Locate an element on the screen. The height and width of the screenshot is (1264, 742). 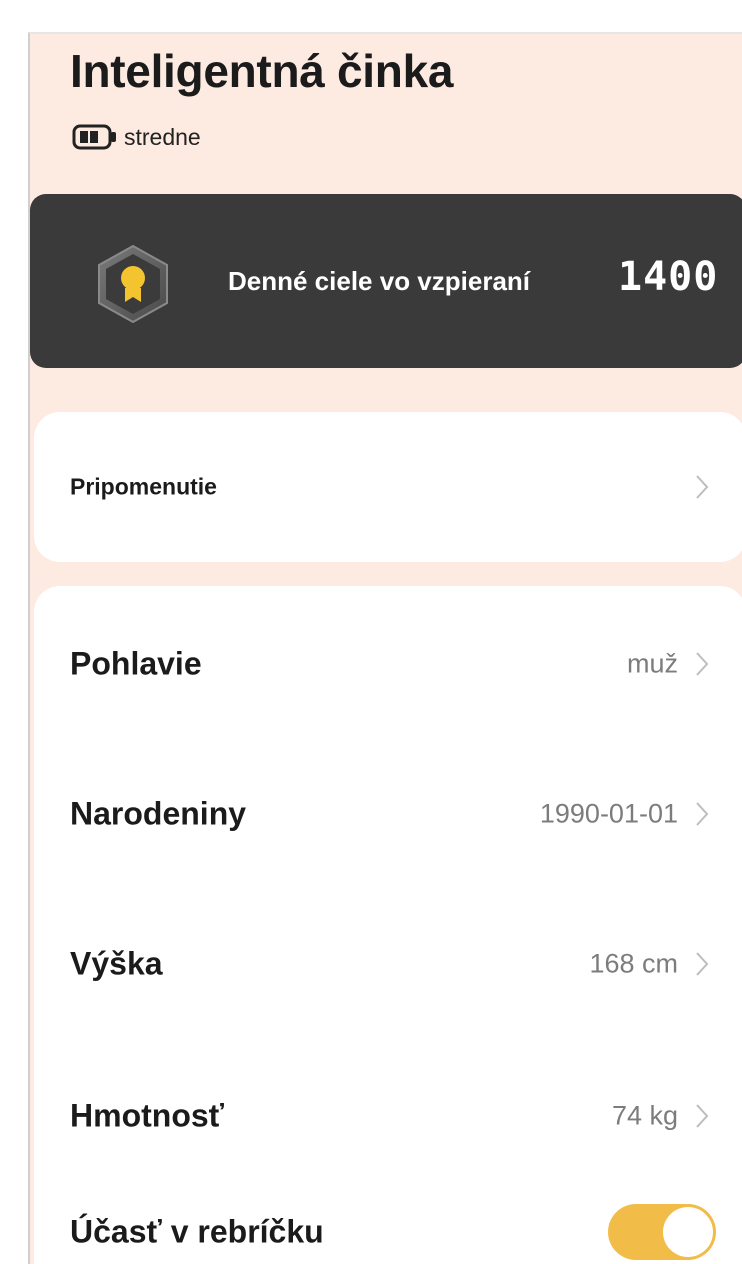
battery-status-text: stredne is located at coordinates (162, 136).